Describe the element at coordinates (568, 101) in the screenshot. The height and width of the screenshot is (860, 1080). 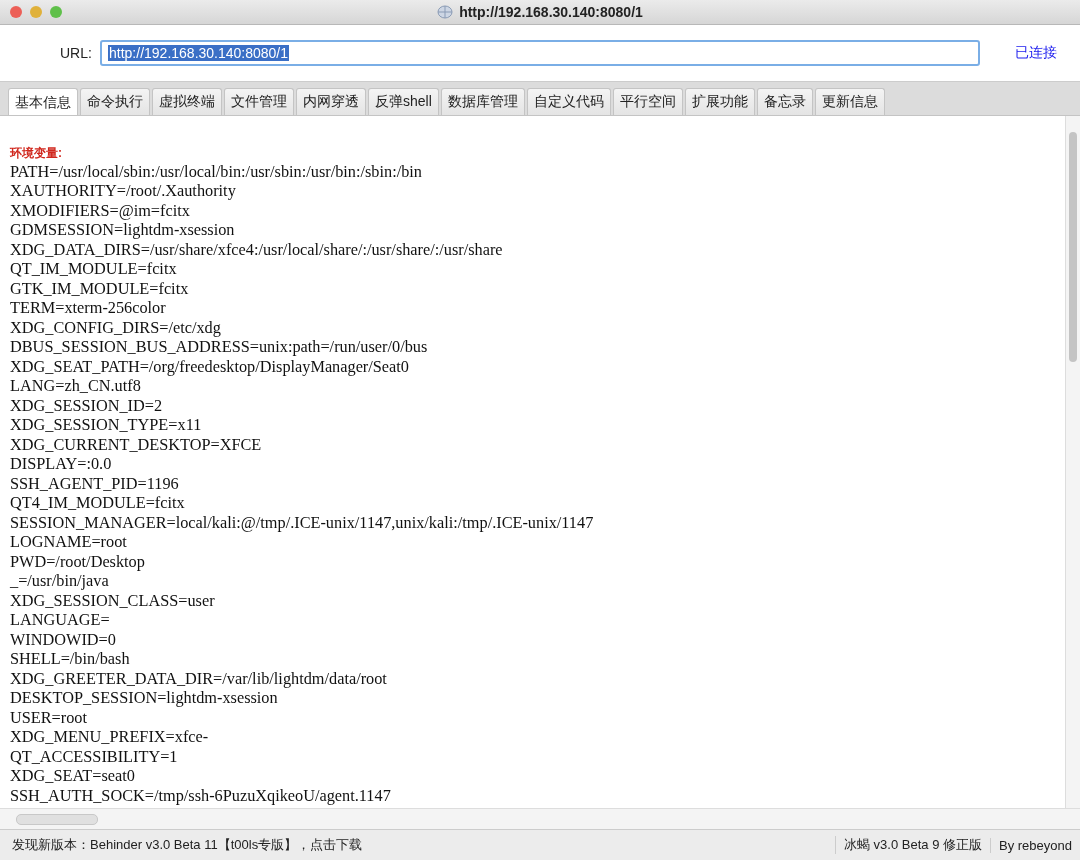
I see `tab: 自定义代码` at that location.